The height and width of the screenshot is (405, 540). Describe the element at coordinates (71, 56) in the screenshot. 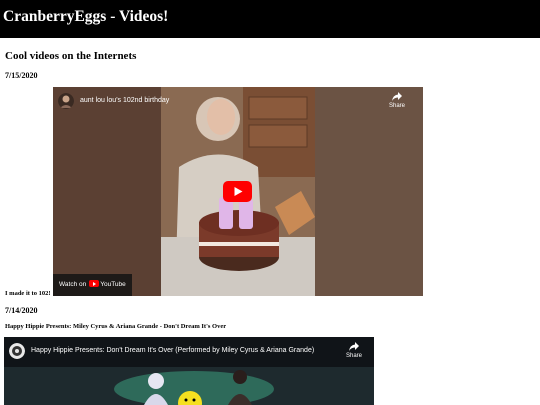

I see `section-title: Cool videos on the Internets` at that location.